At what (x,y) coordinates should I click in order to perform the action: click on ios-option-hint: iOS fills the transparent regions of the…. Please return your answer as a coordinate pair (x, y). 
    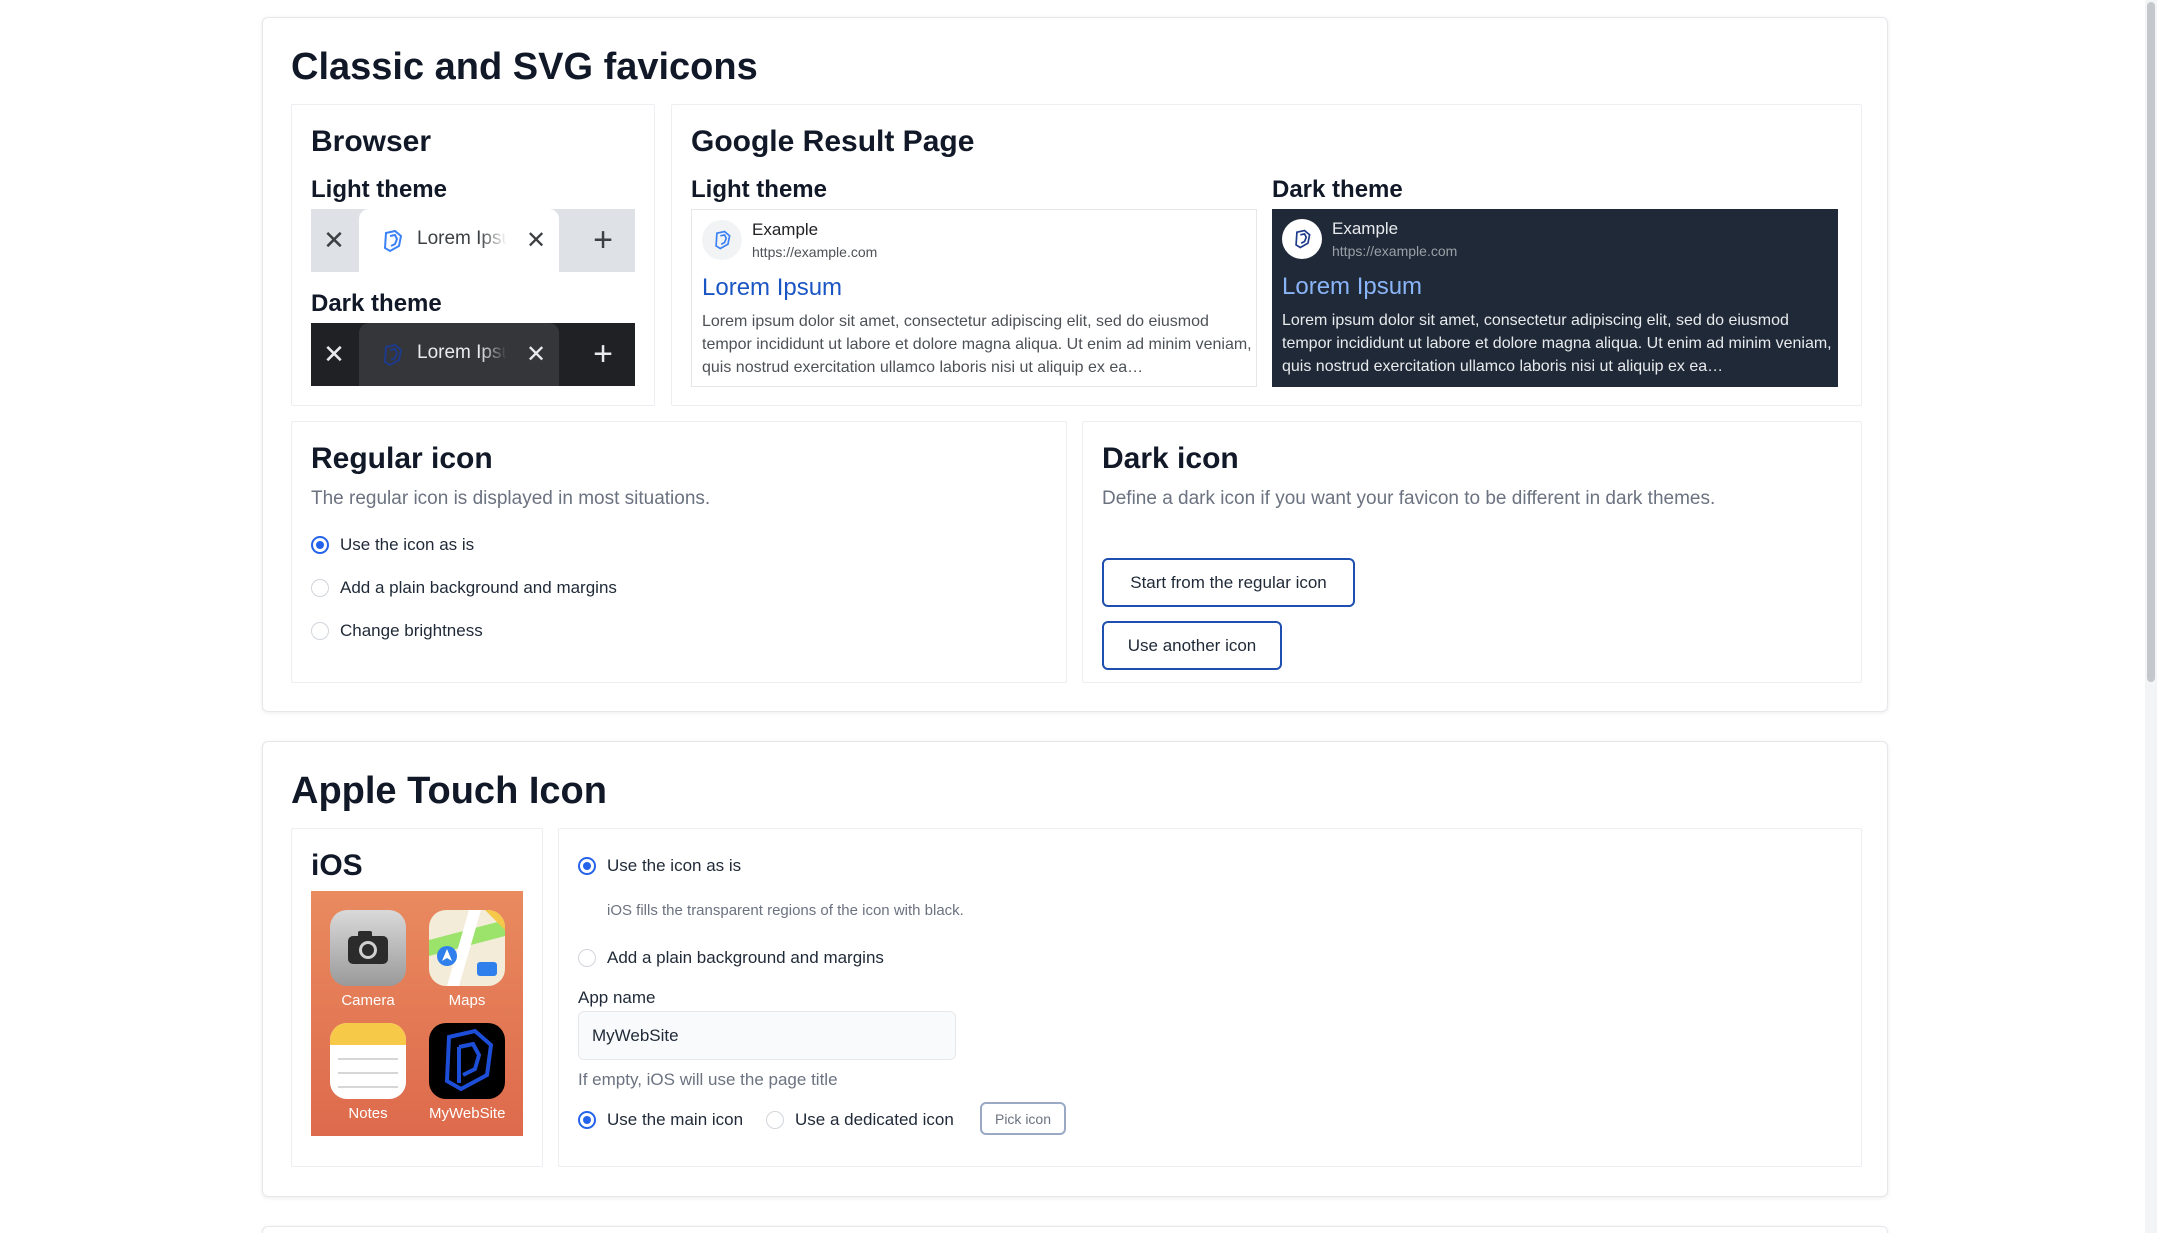
    Looking at the image, I should click on (785, 910).